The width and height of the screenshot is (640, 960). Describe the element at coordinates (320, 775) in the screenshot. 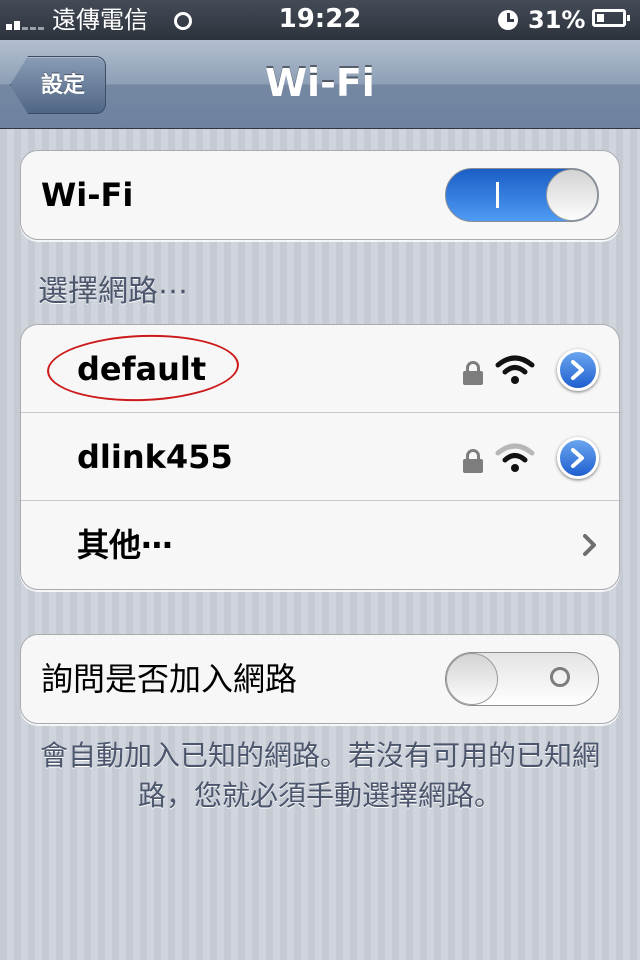

I see `ask-to-join-description: 會自動加入已知的網路。若沒有可用的已知網路，您就必須手動選擇網路。` at that location.